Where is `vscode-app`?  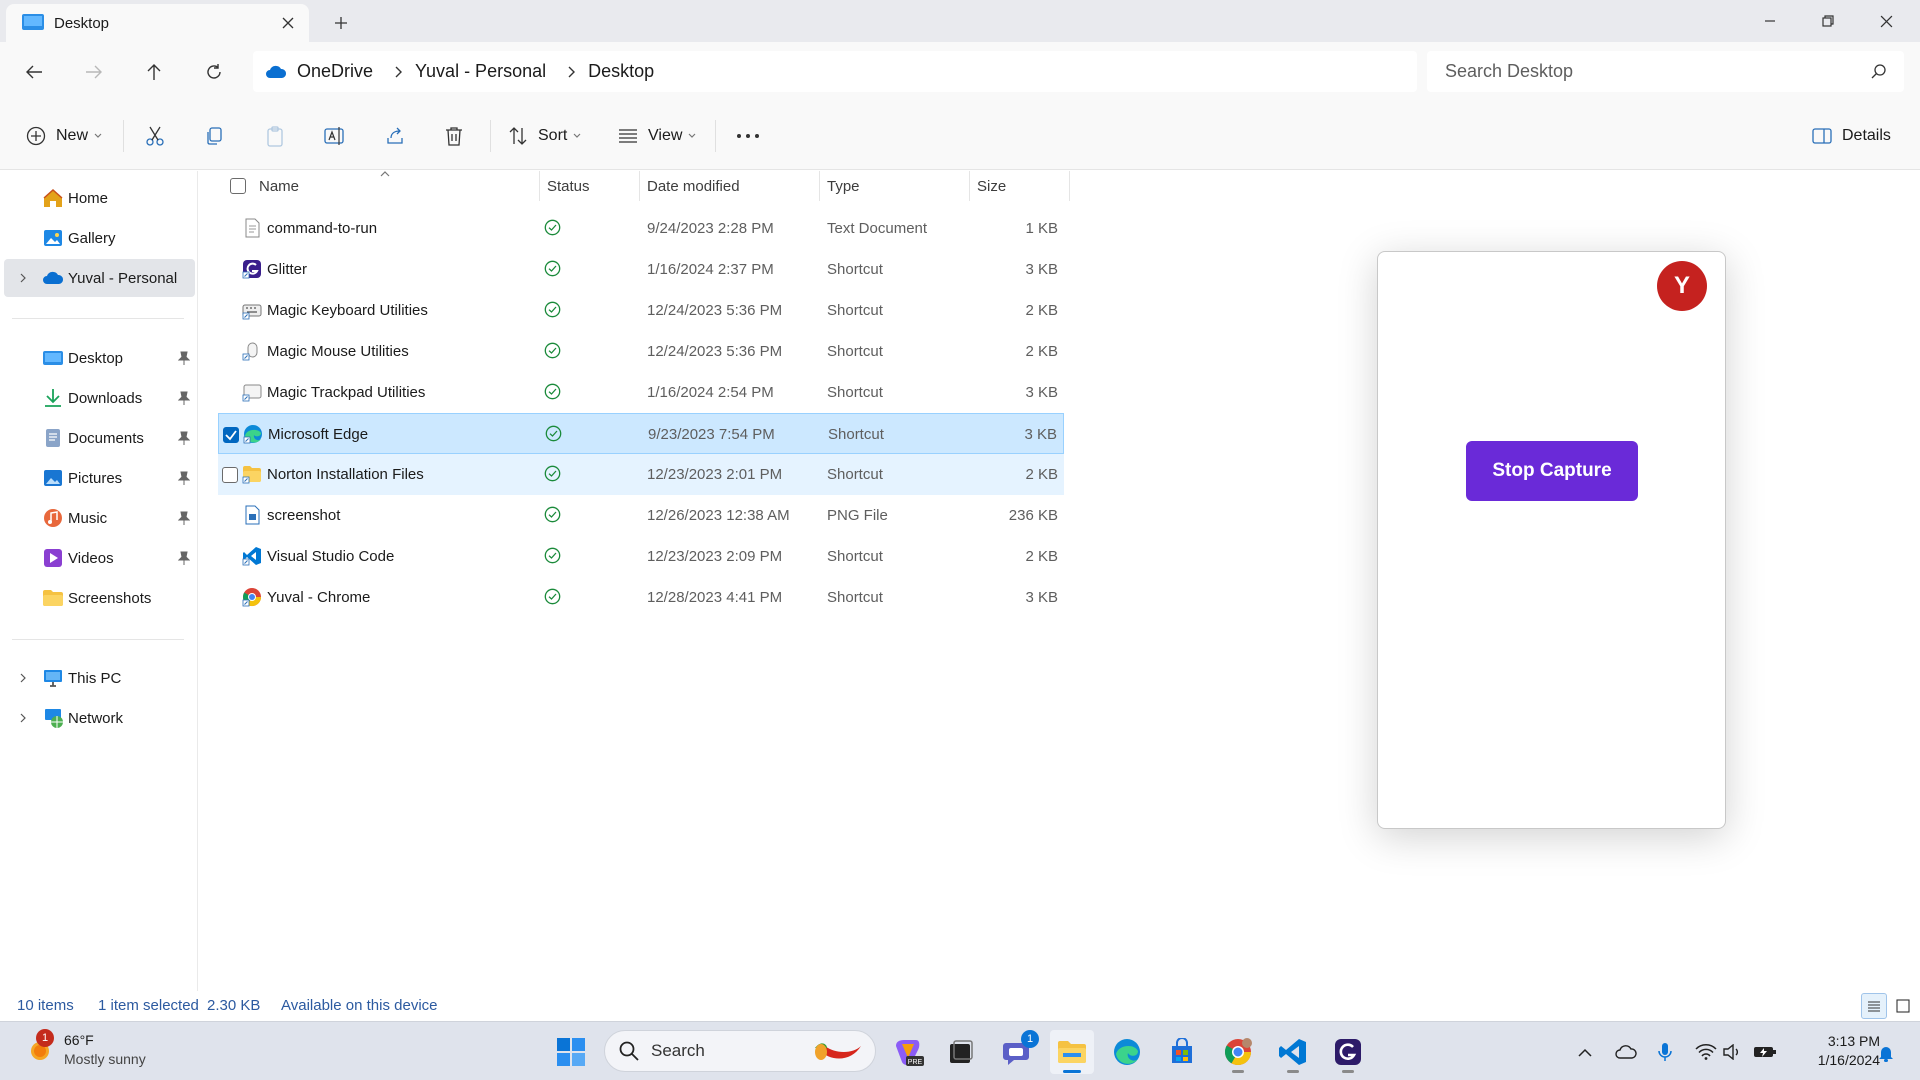
vscode-app is located at coordinates (1293, 1052).